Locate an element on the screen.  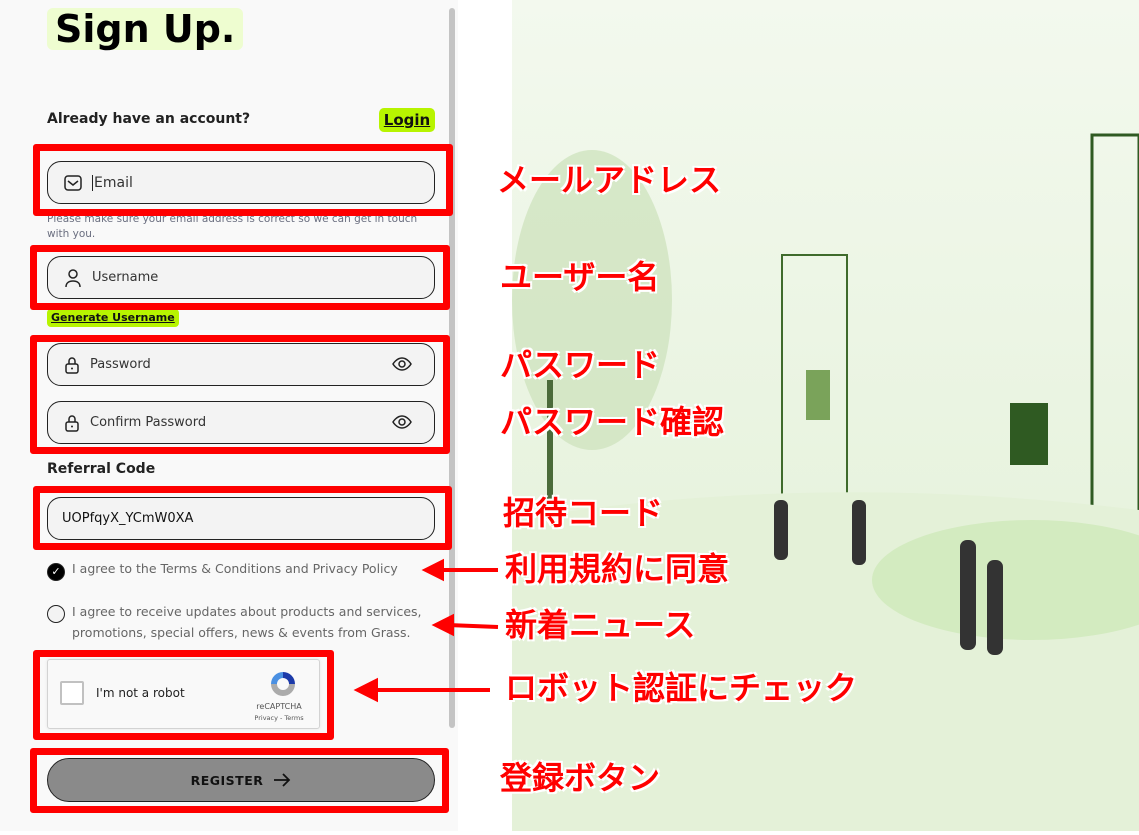
annotation-referral: 招待コード is located at coordinates (583, 513).